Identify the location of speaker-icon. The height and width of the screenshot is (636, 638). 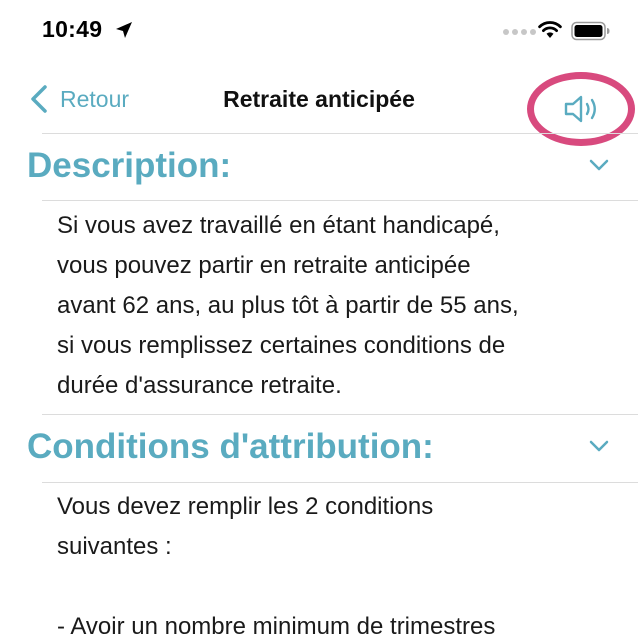
(580, 109).